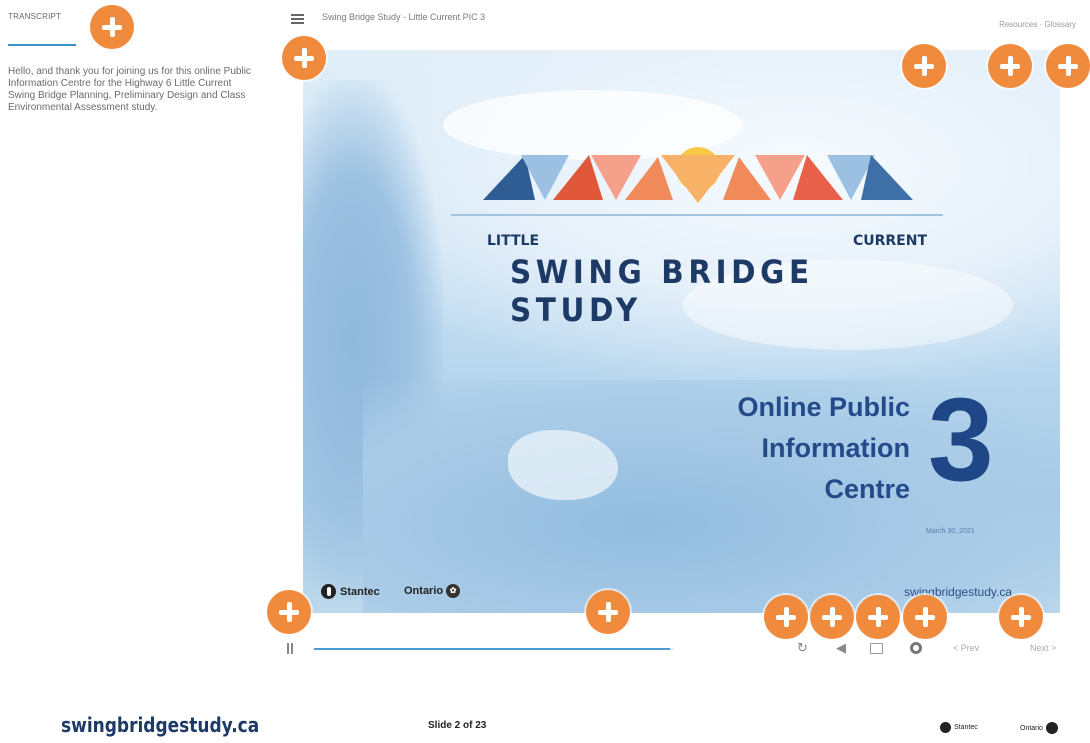  Describe the element at coordinates (878, 617) in the screenshot. I see `hotspot-captions` at that location.